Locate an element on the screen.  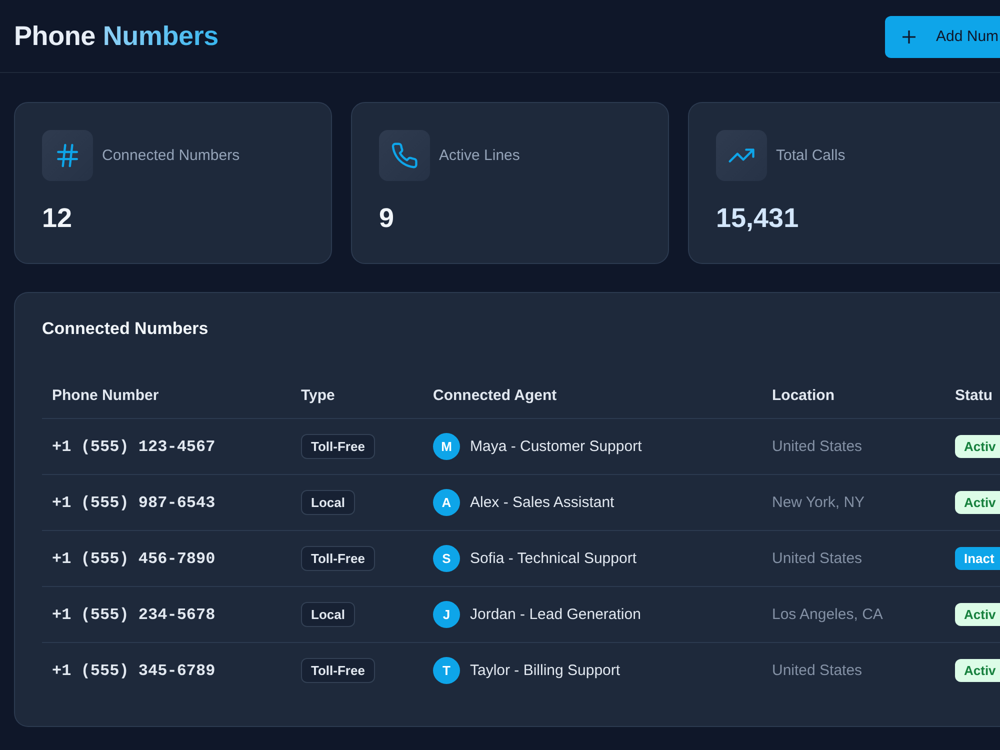
plus-icon is located at coordinates (909, 37).